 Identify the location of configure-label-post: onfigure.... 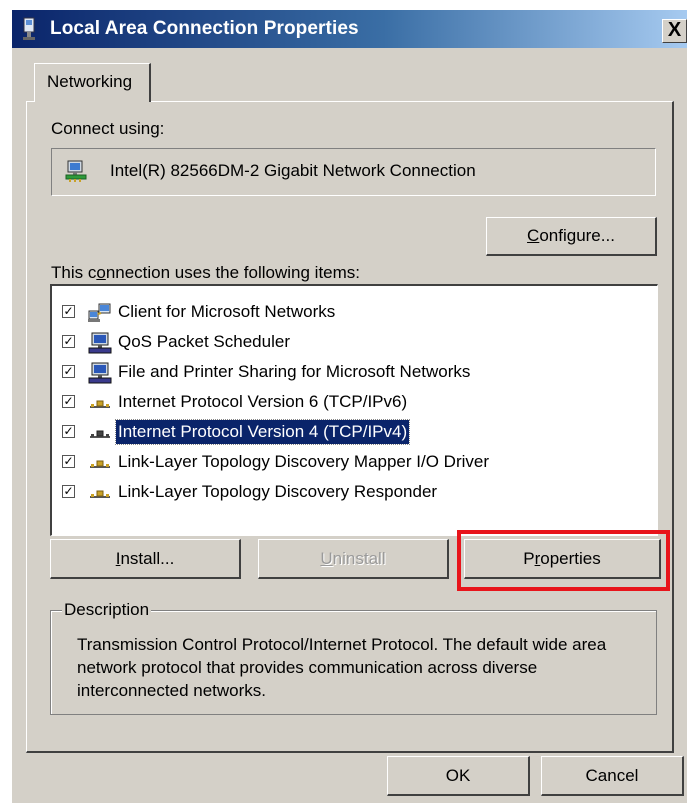
(577, 235).